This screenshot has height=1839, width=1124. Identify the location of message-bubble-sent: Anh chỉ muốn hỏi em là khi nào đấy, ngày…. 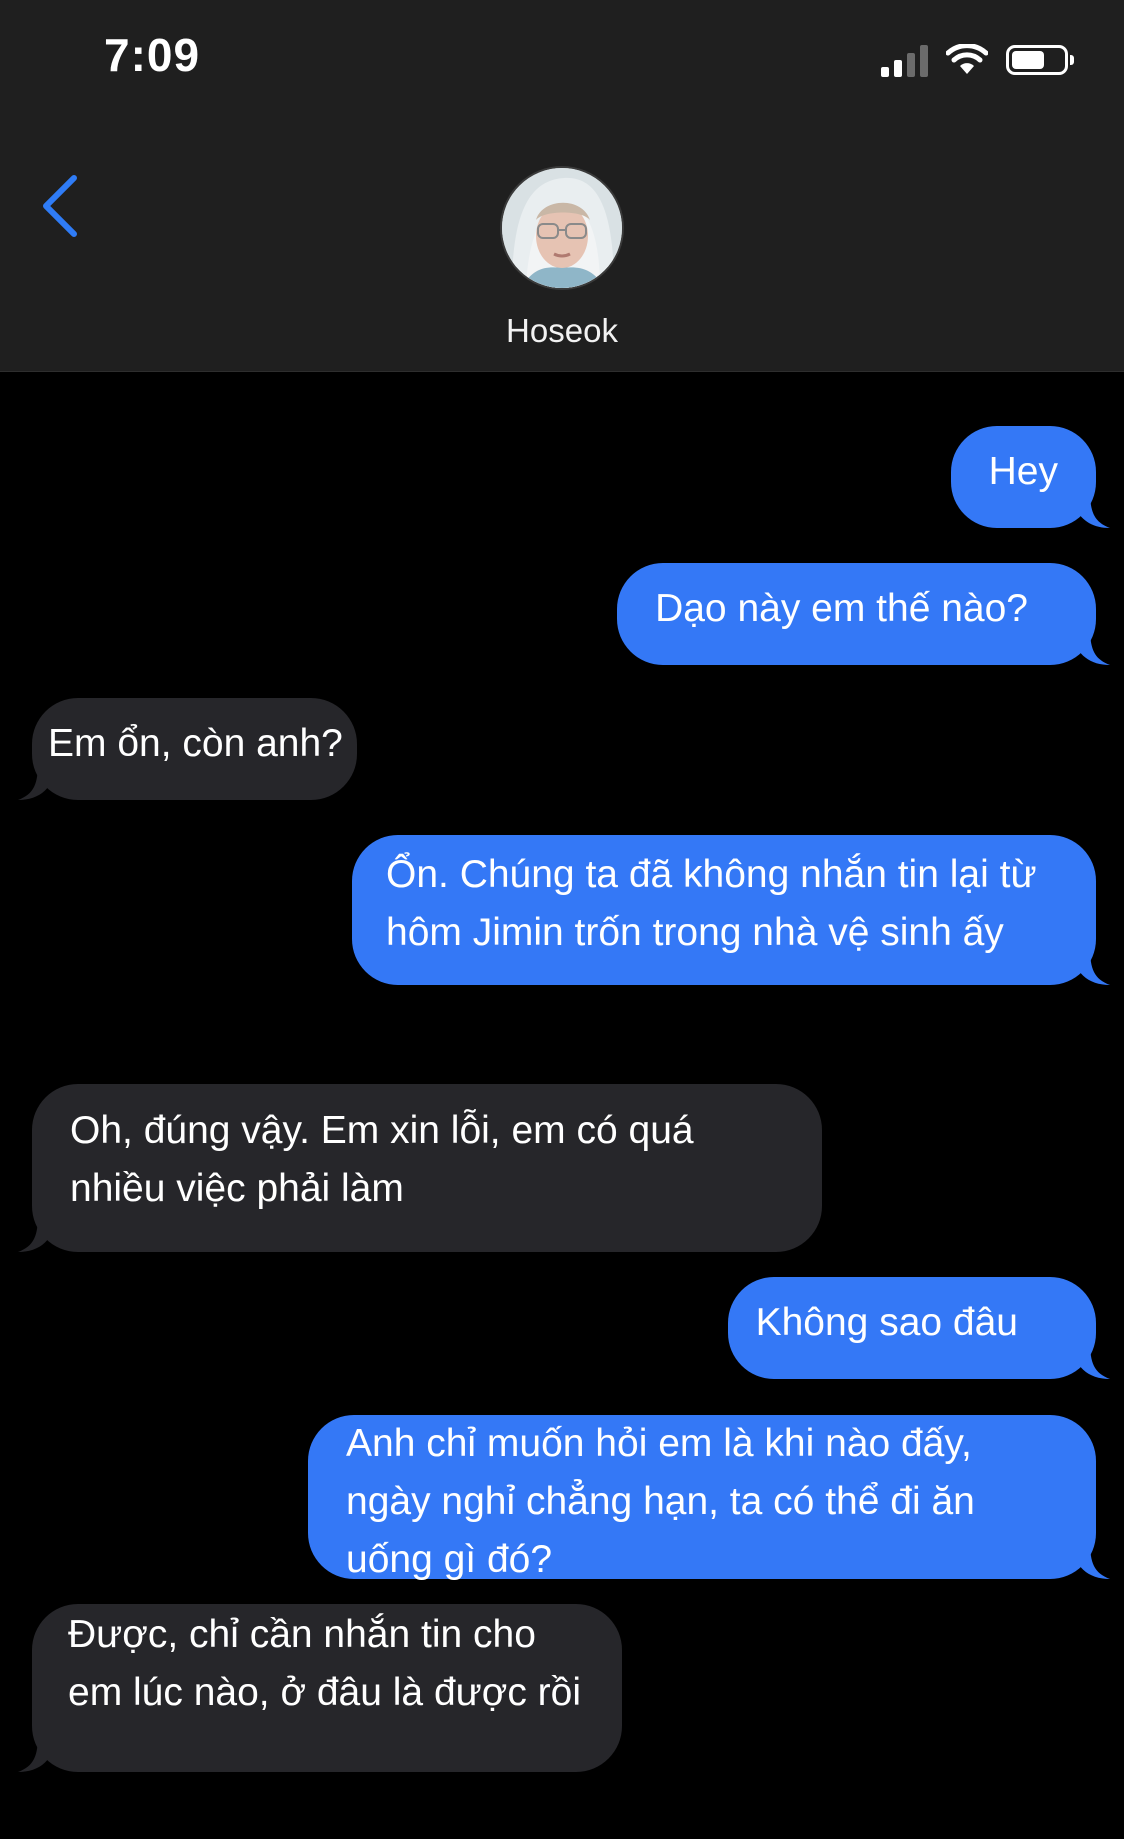
(709, 1498).